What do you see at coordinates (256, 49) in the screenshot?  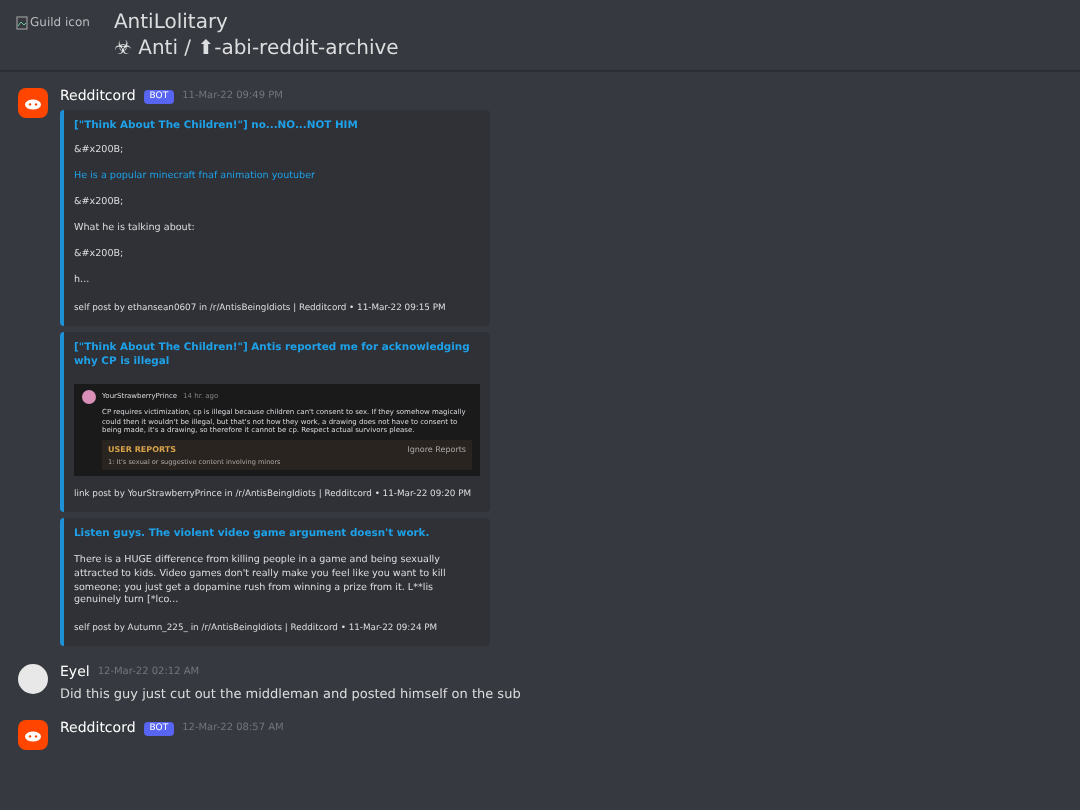 I see `channel-path: ☣ Anti / ⬆-abi-reddit-archive` at bounding box center [256, 49].